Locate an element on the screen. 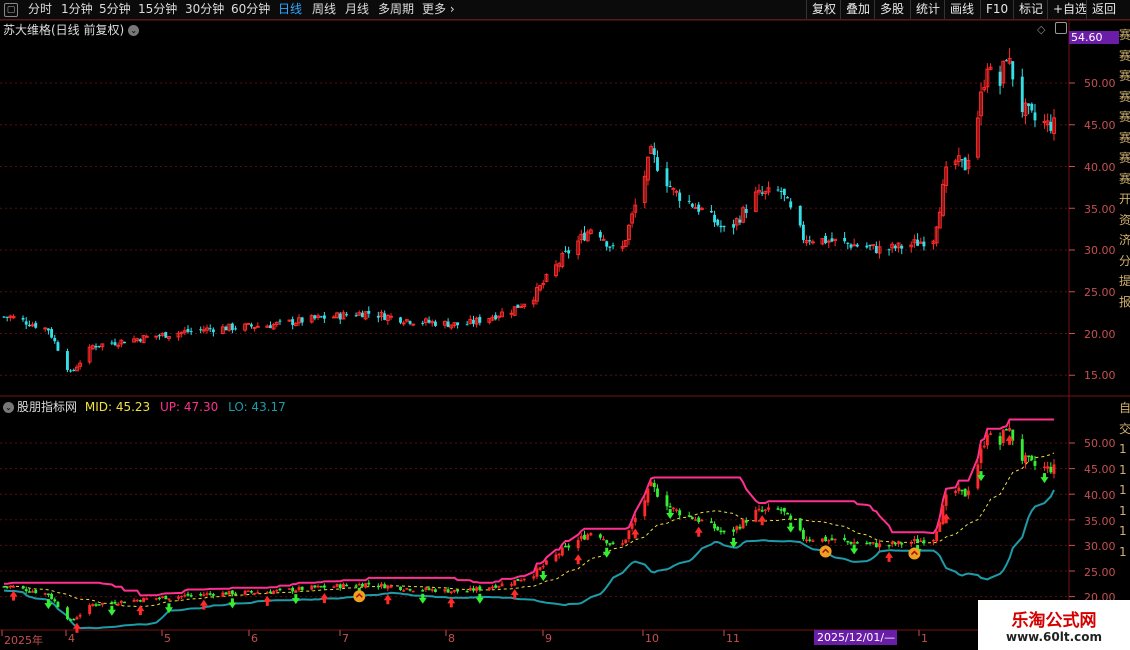 Image resolution: width=1130 pixels, height=650 pixels. main-chart-title: 苏大维格(日线 前复权) ⌄ is located at coordinates (71, 29).